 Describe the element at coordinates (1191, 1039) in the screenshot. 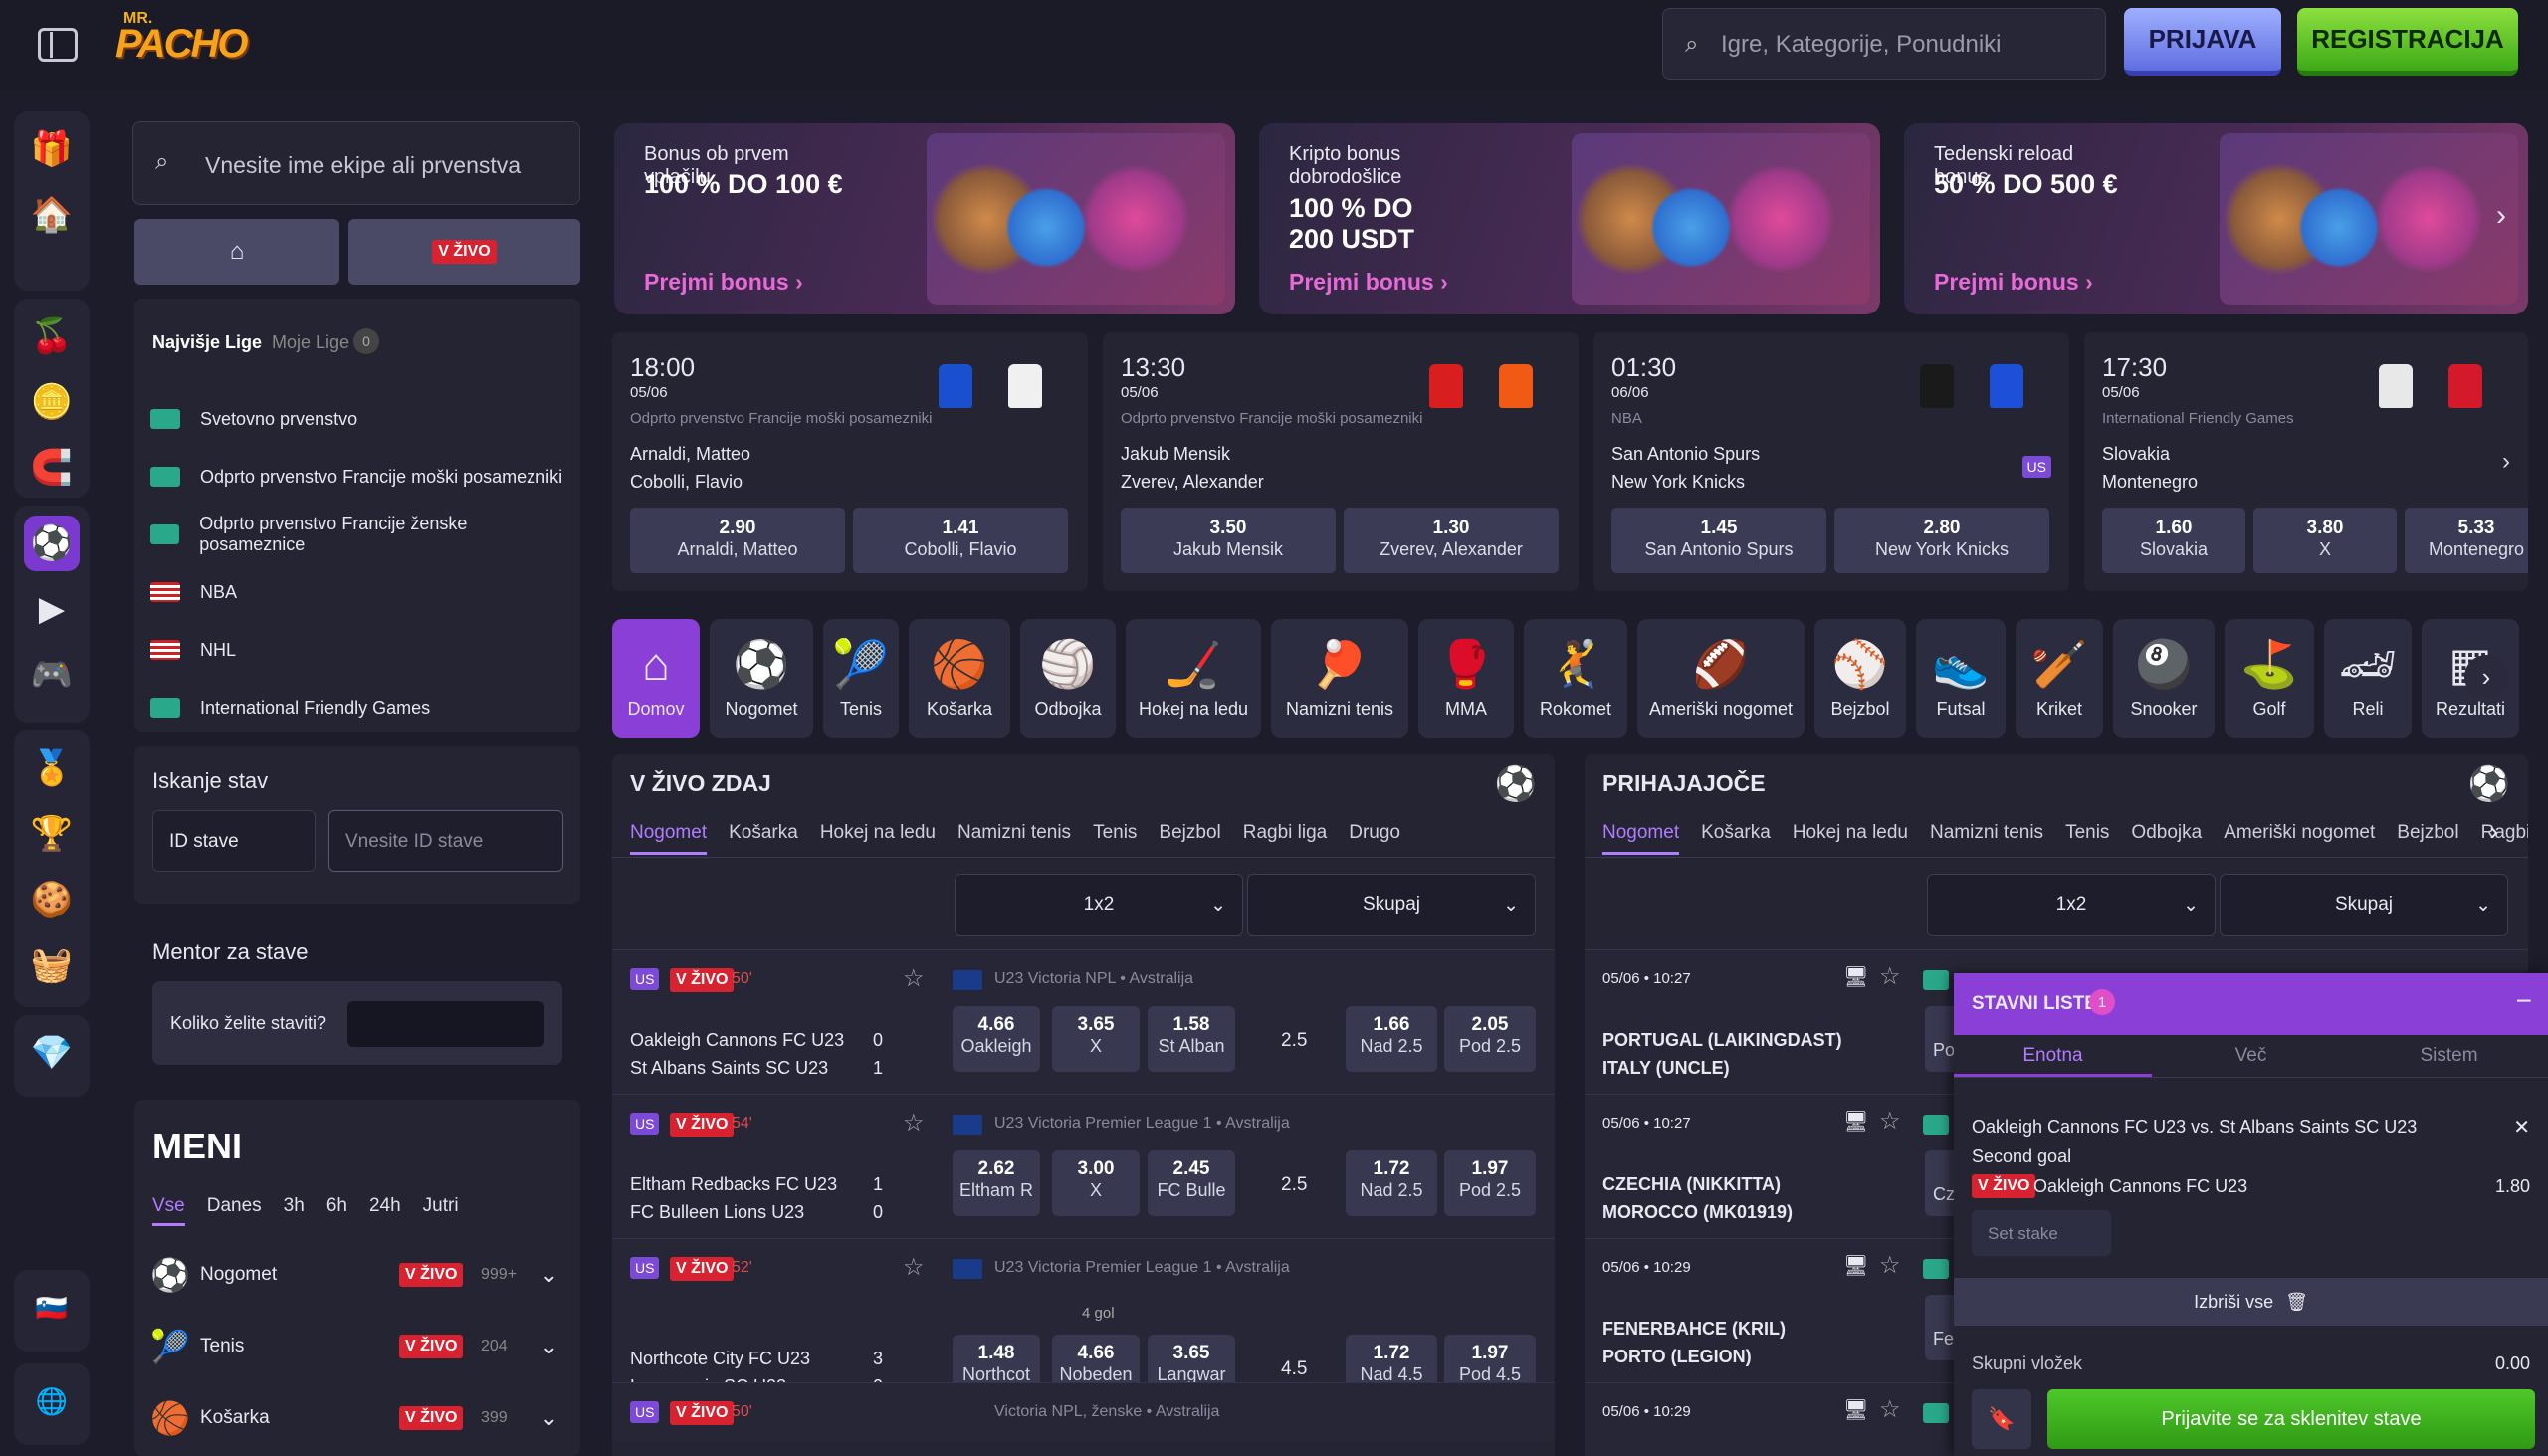

I see `odds-button: 1.58 St Alban` at that location.